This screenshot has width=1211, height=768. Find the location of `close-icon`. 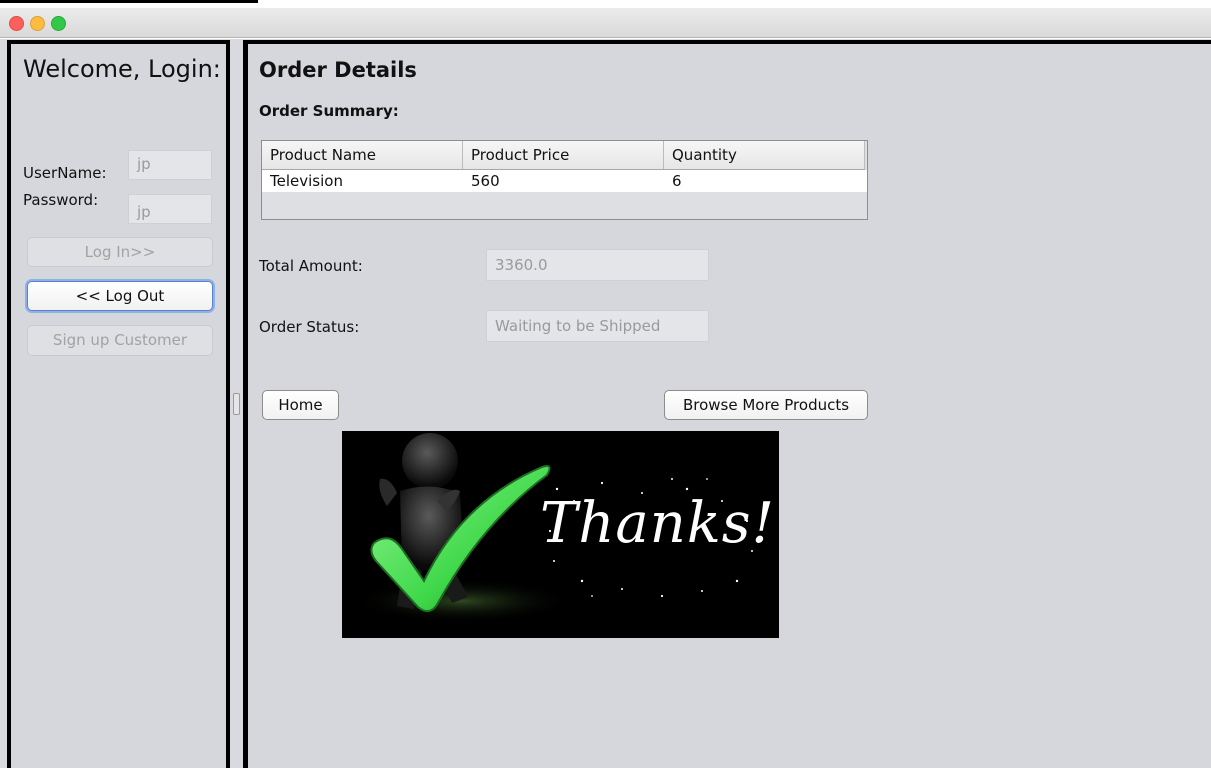

close-icon is located at coordinates (16, 23).